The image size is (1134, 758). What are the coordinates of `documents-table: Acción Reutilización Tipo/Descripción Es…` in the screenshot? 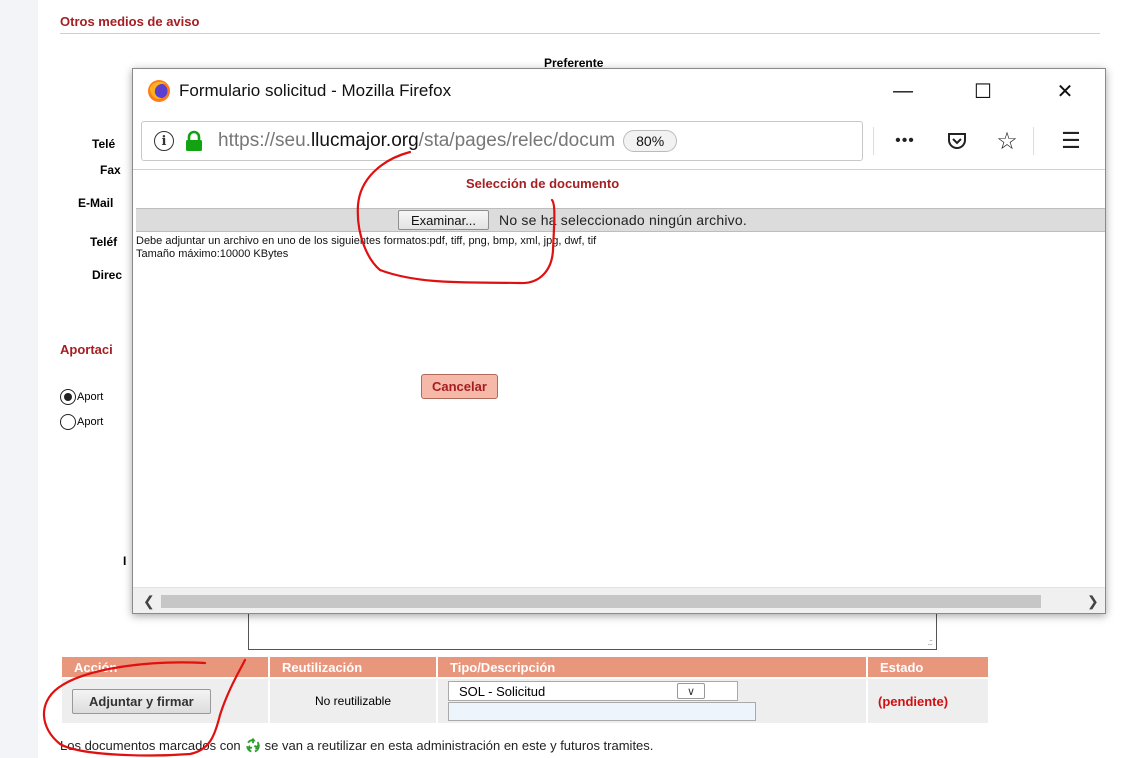 It's located at (525, 690).